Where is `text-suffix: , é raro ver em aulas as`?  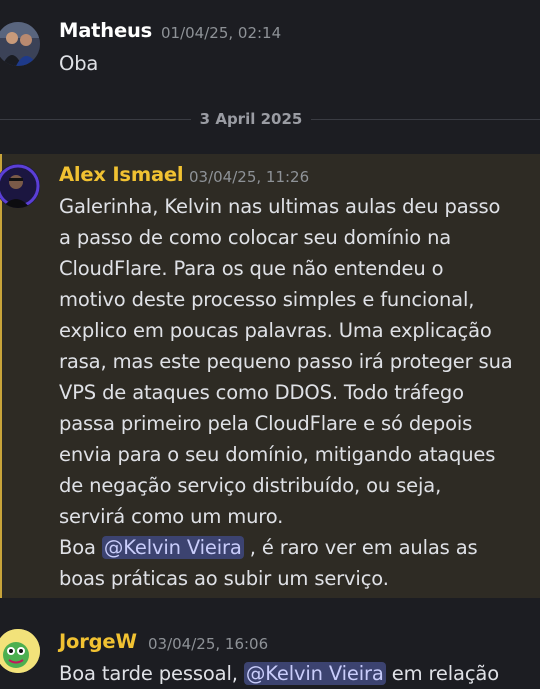
text-suffix: , é raro ver em aulas as is located at coordinates (360, 547).